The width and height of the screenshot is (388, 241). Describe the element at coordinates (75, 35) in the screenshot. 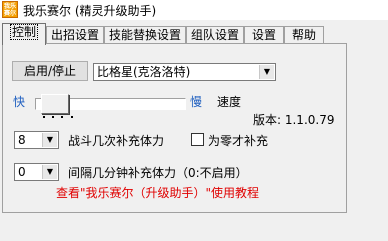

I see `tab-move-settings: 出招设置` at that location.